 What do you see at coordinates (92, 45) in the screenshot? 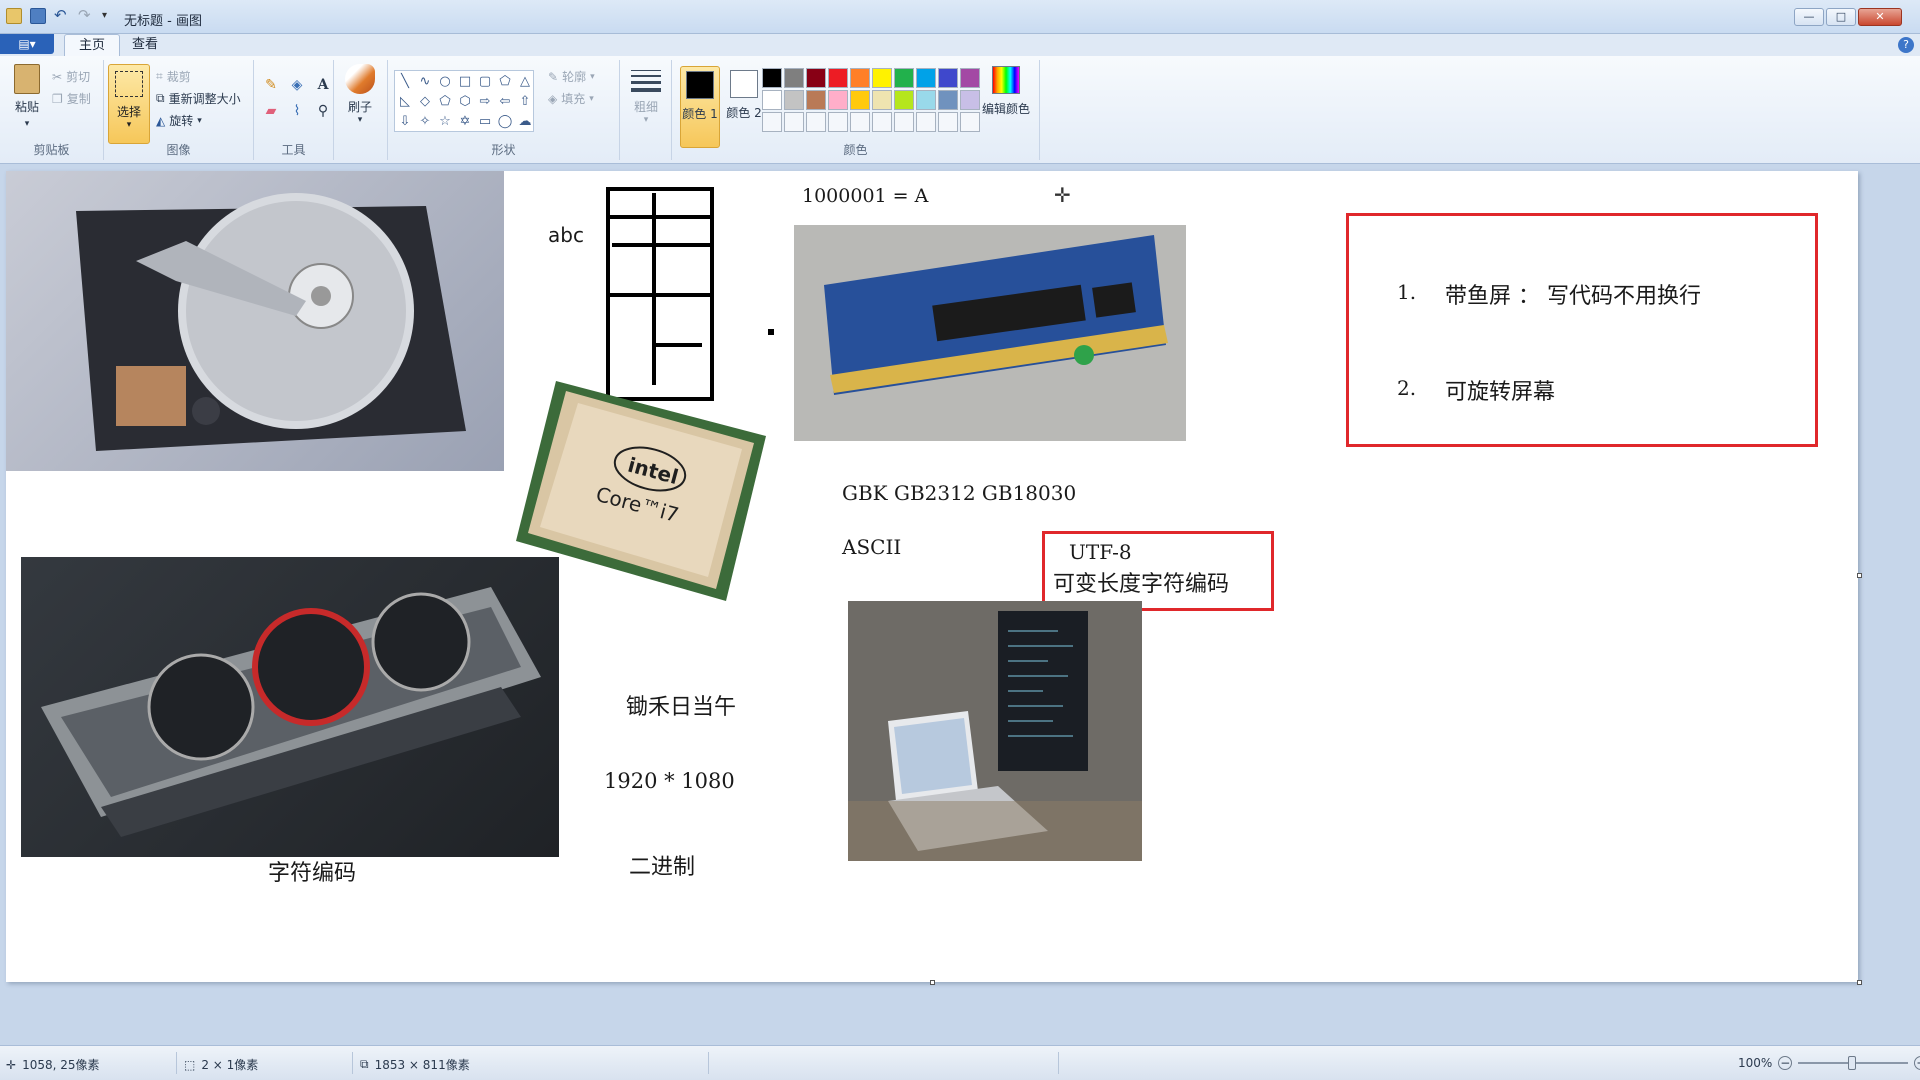
I see `tab-home: 主页` at bounding box center [92, 45].